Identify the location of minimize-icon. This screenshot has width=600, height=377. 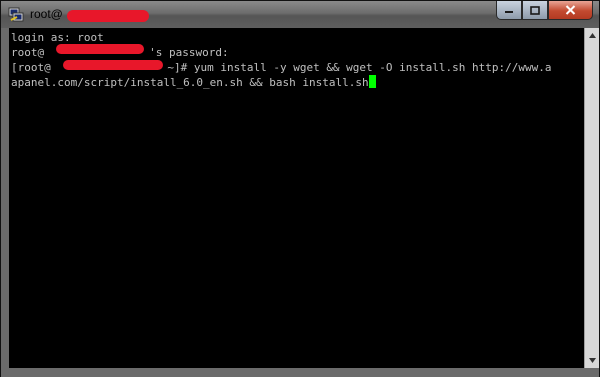
(509, 12).